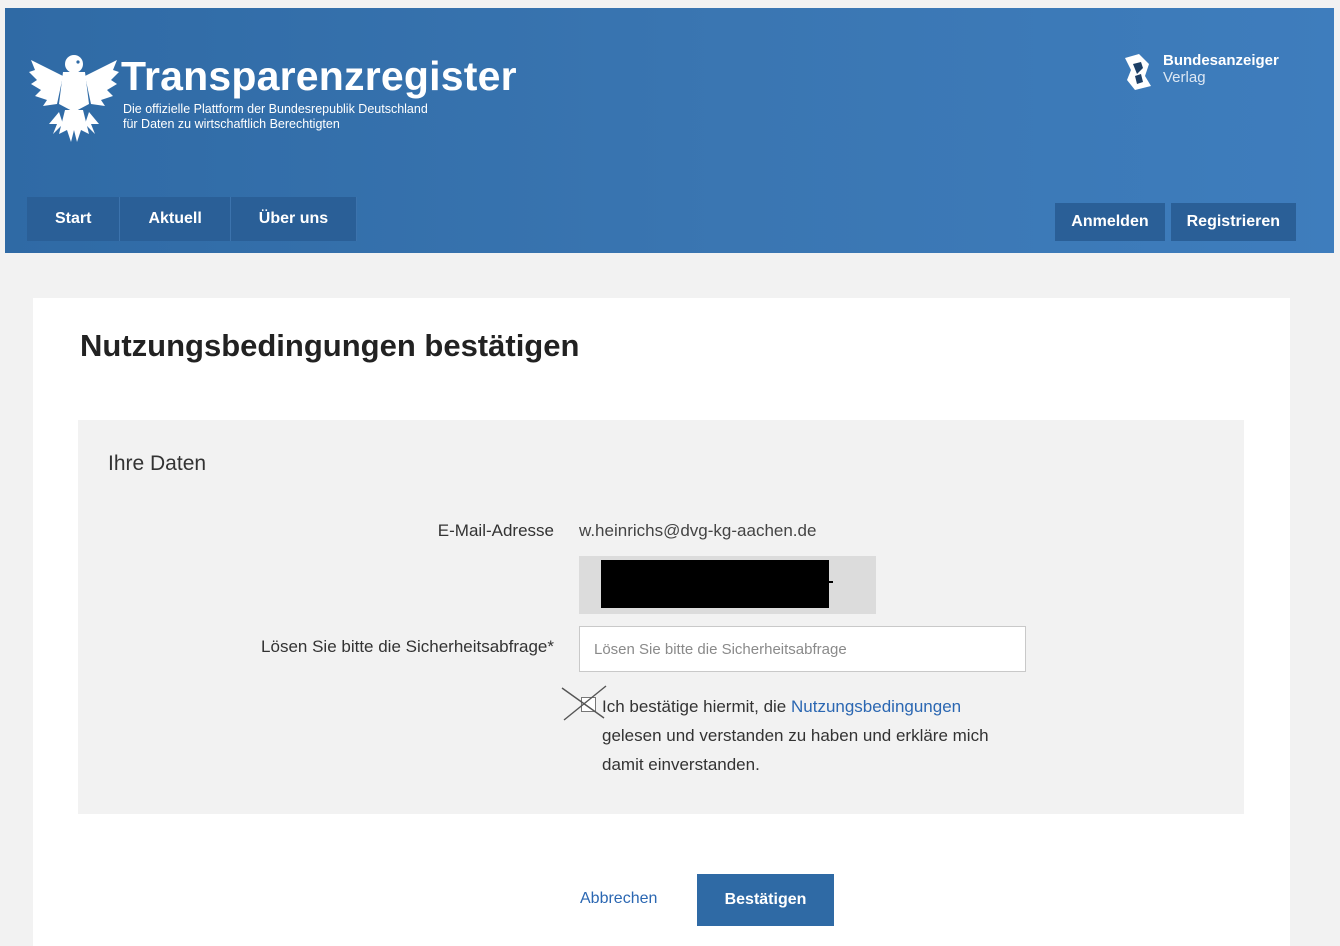 This screenshot has height=946, width=1340. What do you see at coordinates (231, 124) in the screenshot?
I see `subtitle-line-2: für Daten zu wirtschaftlich Berechtigten` at bounding box center [231, 124].